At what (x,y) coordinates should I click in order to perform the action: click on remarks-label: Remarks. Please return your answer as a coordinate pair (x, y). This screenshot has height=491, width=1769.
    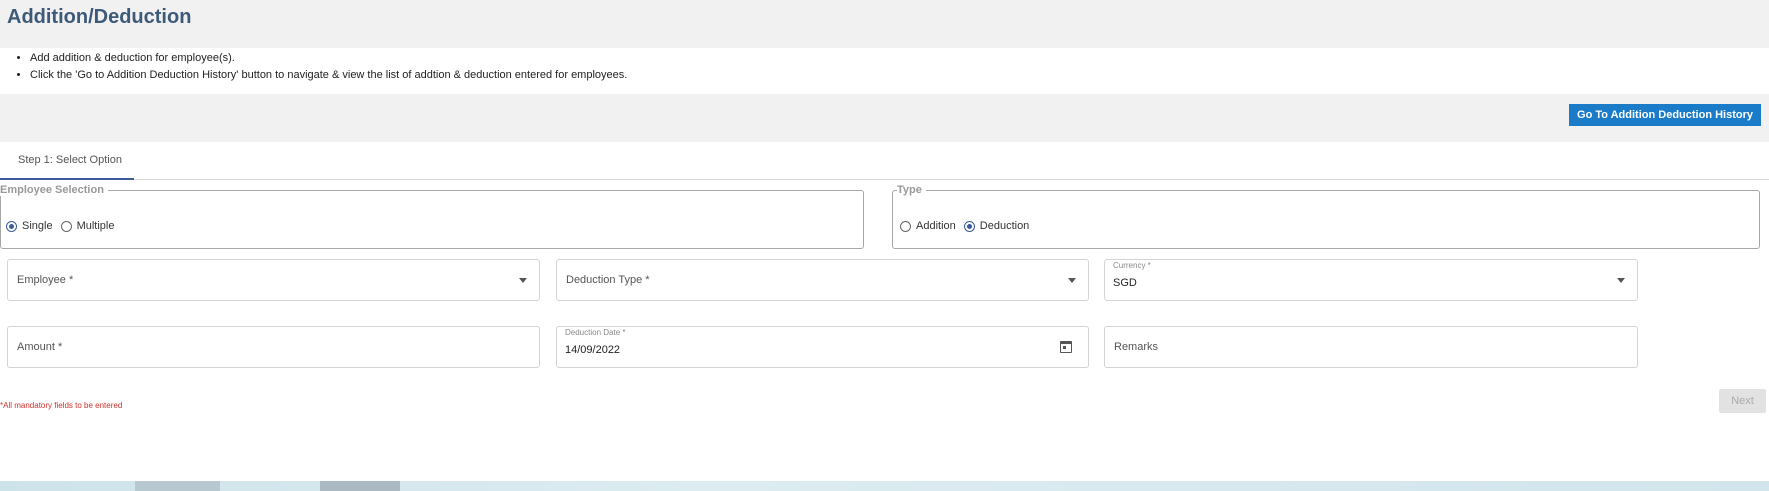
    Looking at the image, I should click on (1136, 347).